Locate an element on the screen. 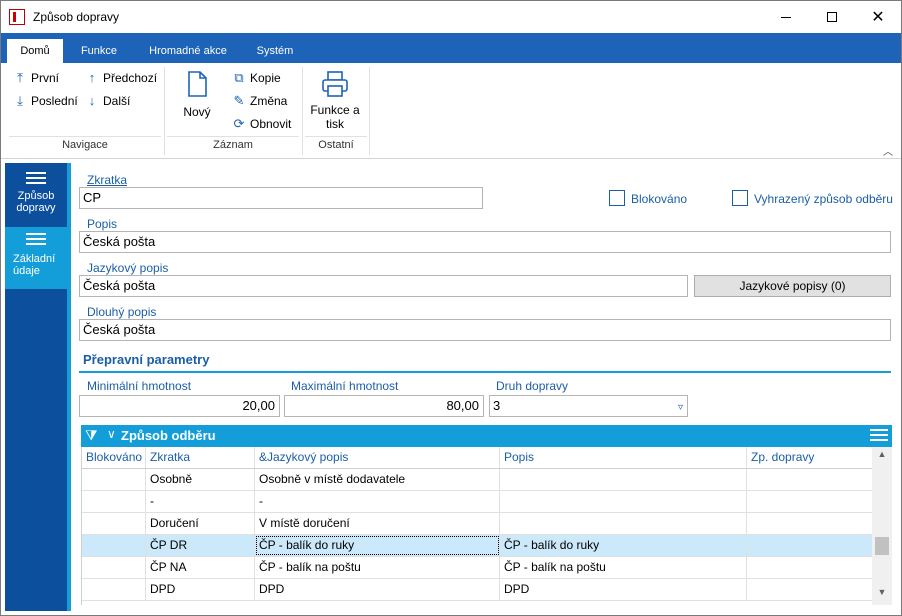  functions-print-button: Funkce a tisk is located at coordinates (335, 101).